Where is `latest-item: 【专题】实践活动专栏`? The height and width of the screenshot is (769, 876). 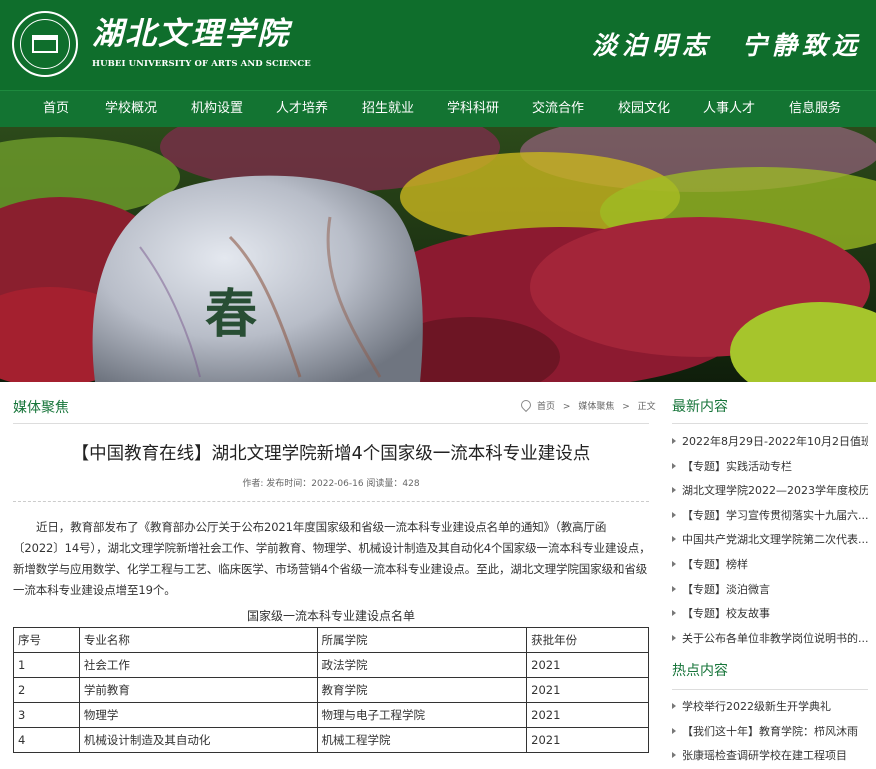
latest-item: 【专题】实践活动专栏 is located at coordinates (770, 467).